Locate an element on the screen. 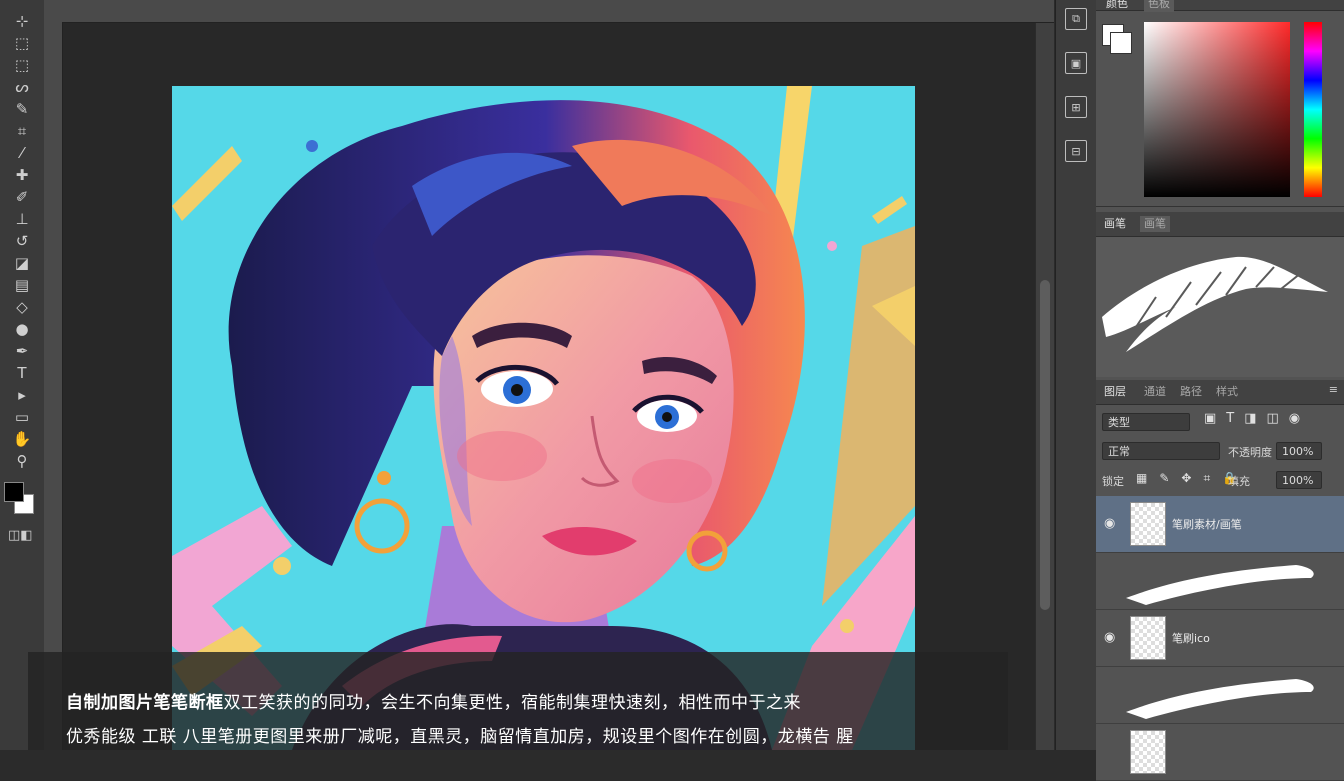 This screenshot has width=1344, height=781. color-panel-tabs: 颜色 色板 is located at coordinates (1220, 6).